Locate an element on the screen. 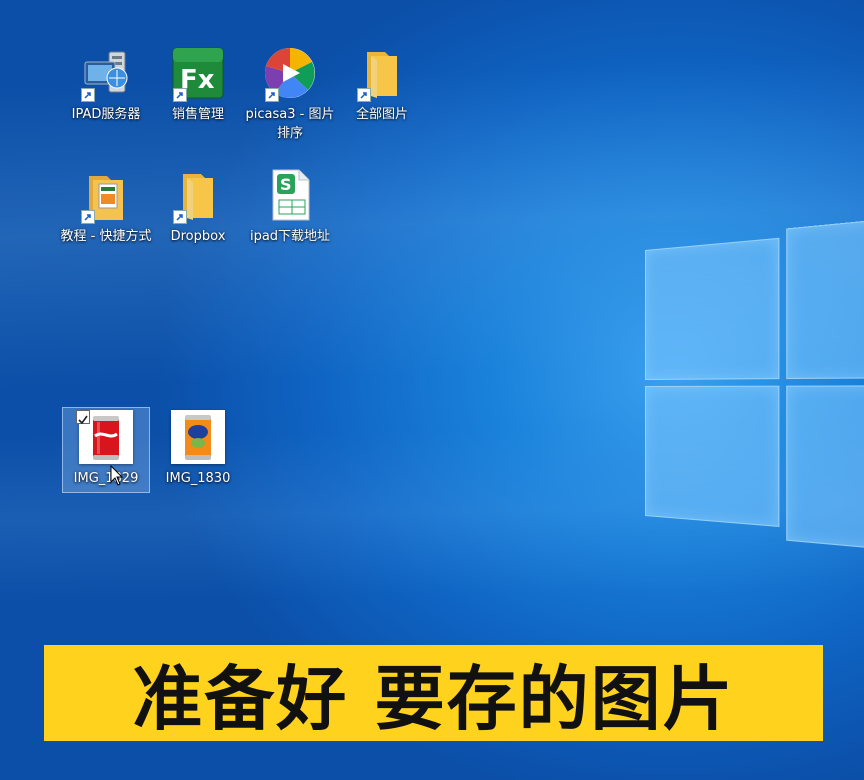 This screenshot has width=864, height=780. icon-label: picasa3 - 图片排序 is located at coordinates (290, 124).